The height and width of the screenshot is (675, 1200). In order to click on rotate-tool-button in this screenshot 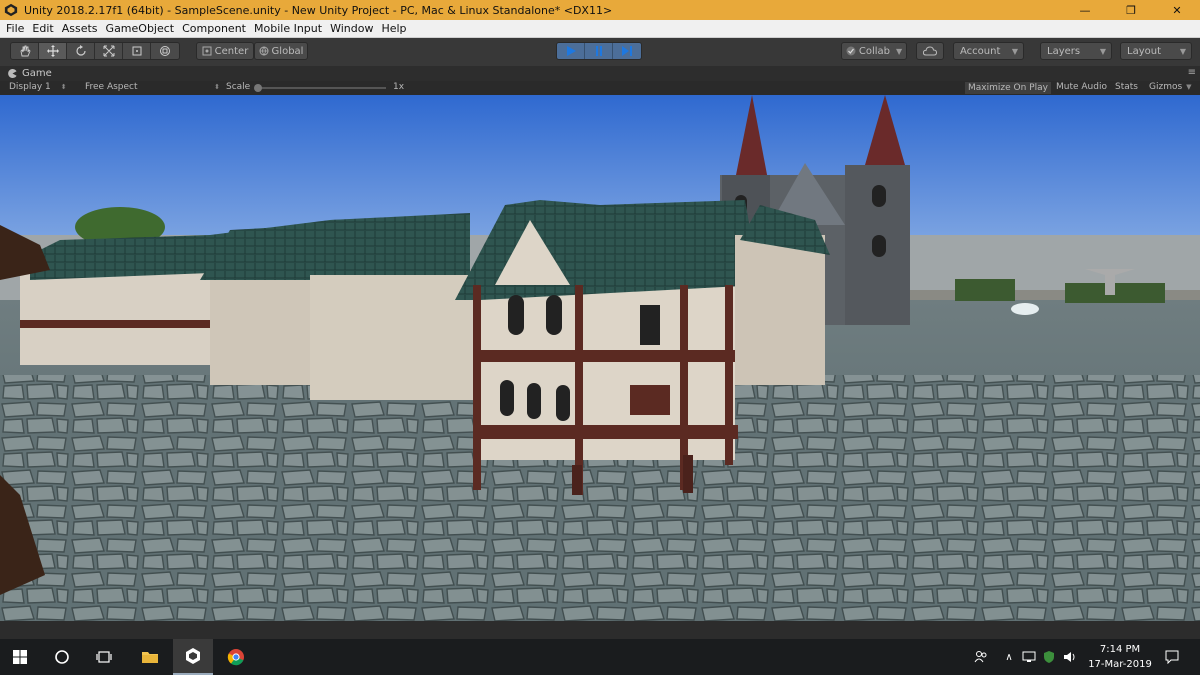, I will do `click(81, 51)`.